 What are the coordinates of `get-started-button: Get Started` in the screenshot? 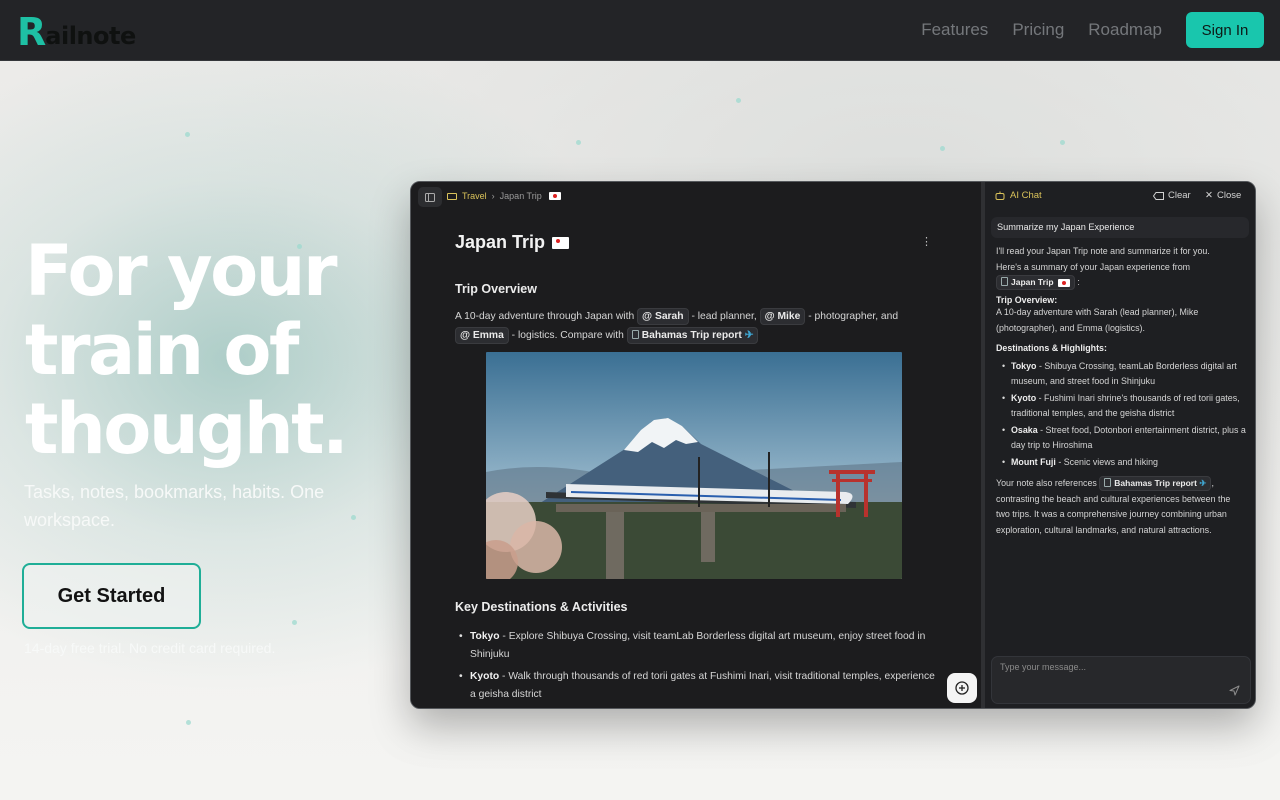 It's located at (111, 596).